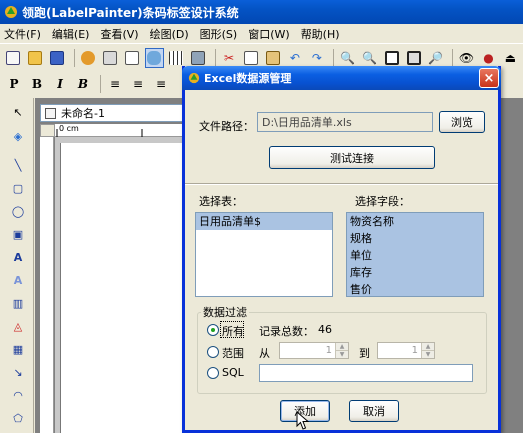 The image size is (523, 433). Describe the element at coordinates (466, 58) in the screenshot. I see `show-button: 👁` at that location.